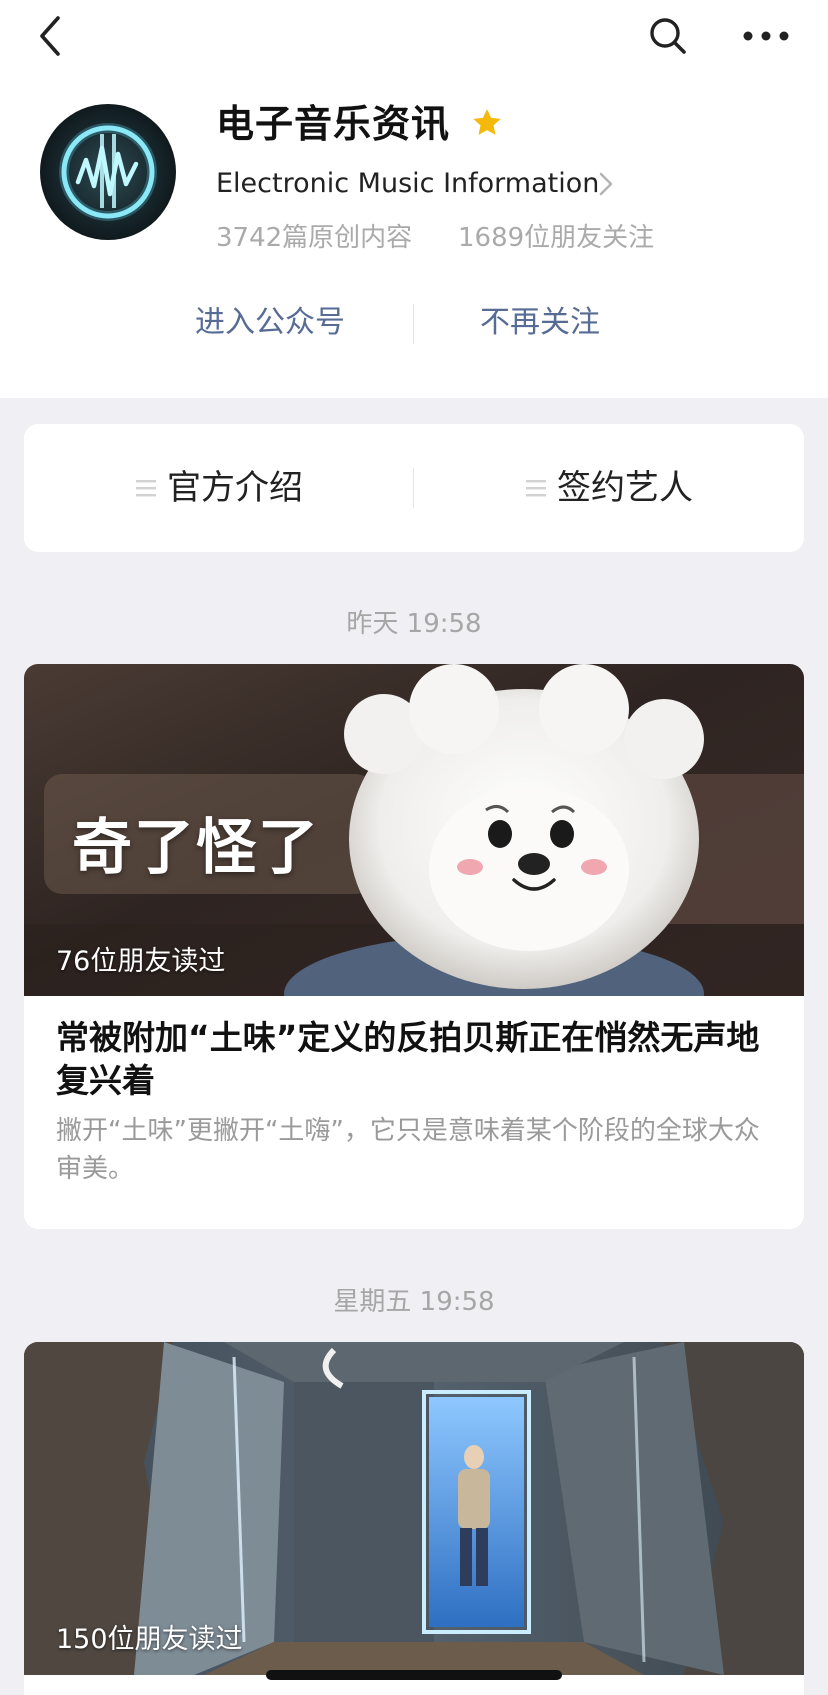 This screenshot has width=828, height=1695. Describe the element at coordinates (414, 624) in the screenshot. I see `article-timestamp: 昨天 19:58` at that location.